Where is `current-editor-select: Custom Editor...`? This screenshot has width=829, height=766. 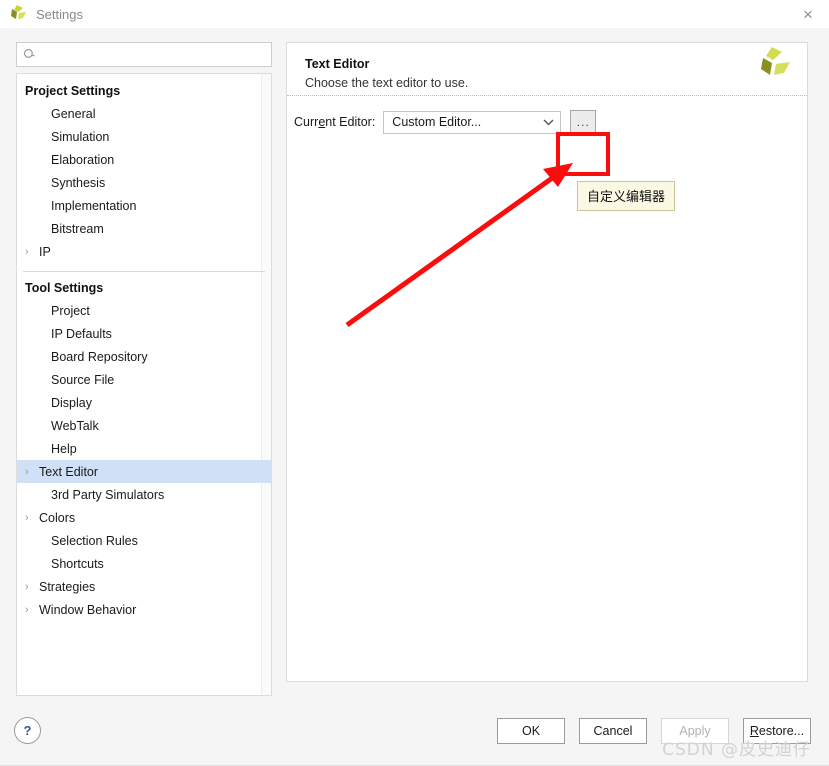
current-editor-select: Custom Editor... is located at coordinates (472, 122).